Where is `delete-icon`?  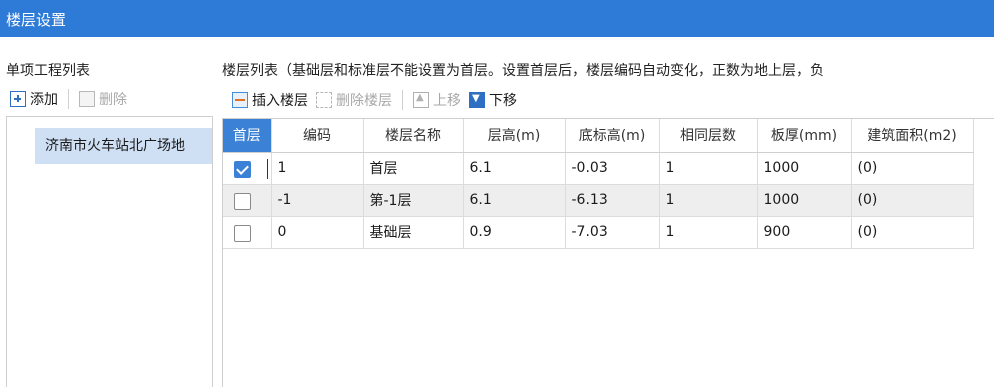
delete-icon is located at coordinates (87, 99).